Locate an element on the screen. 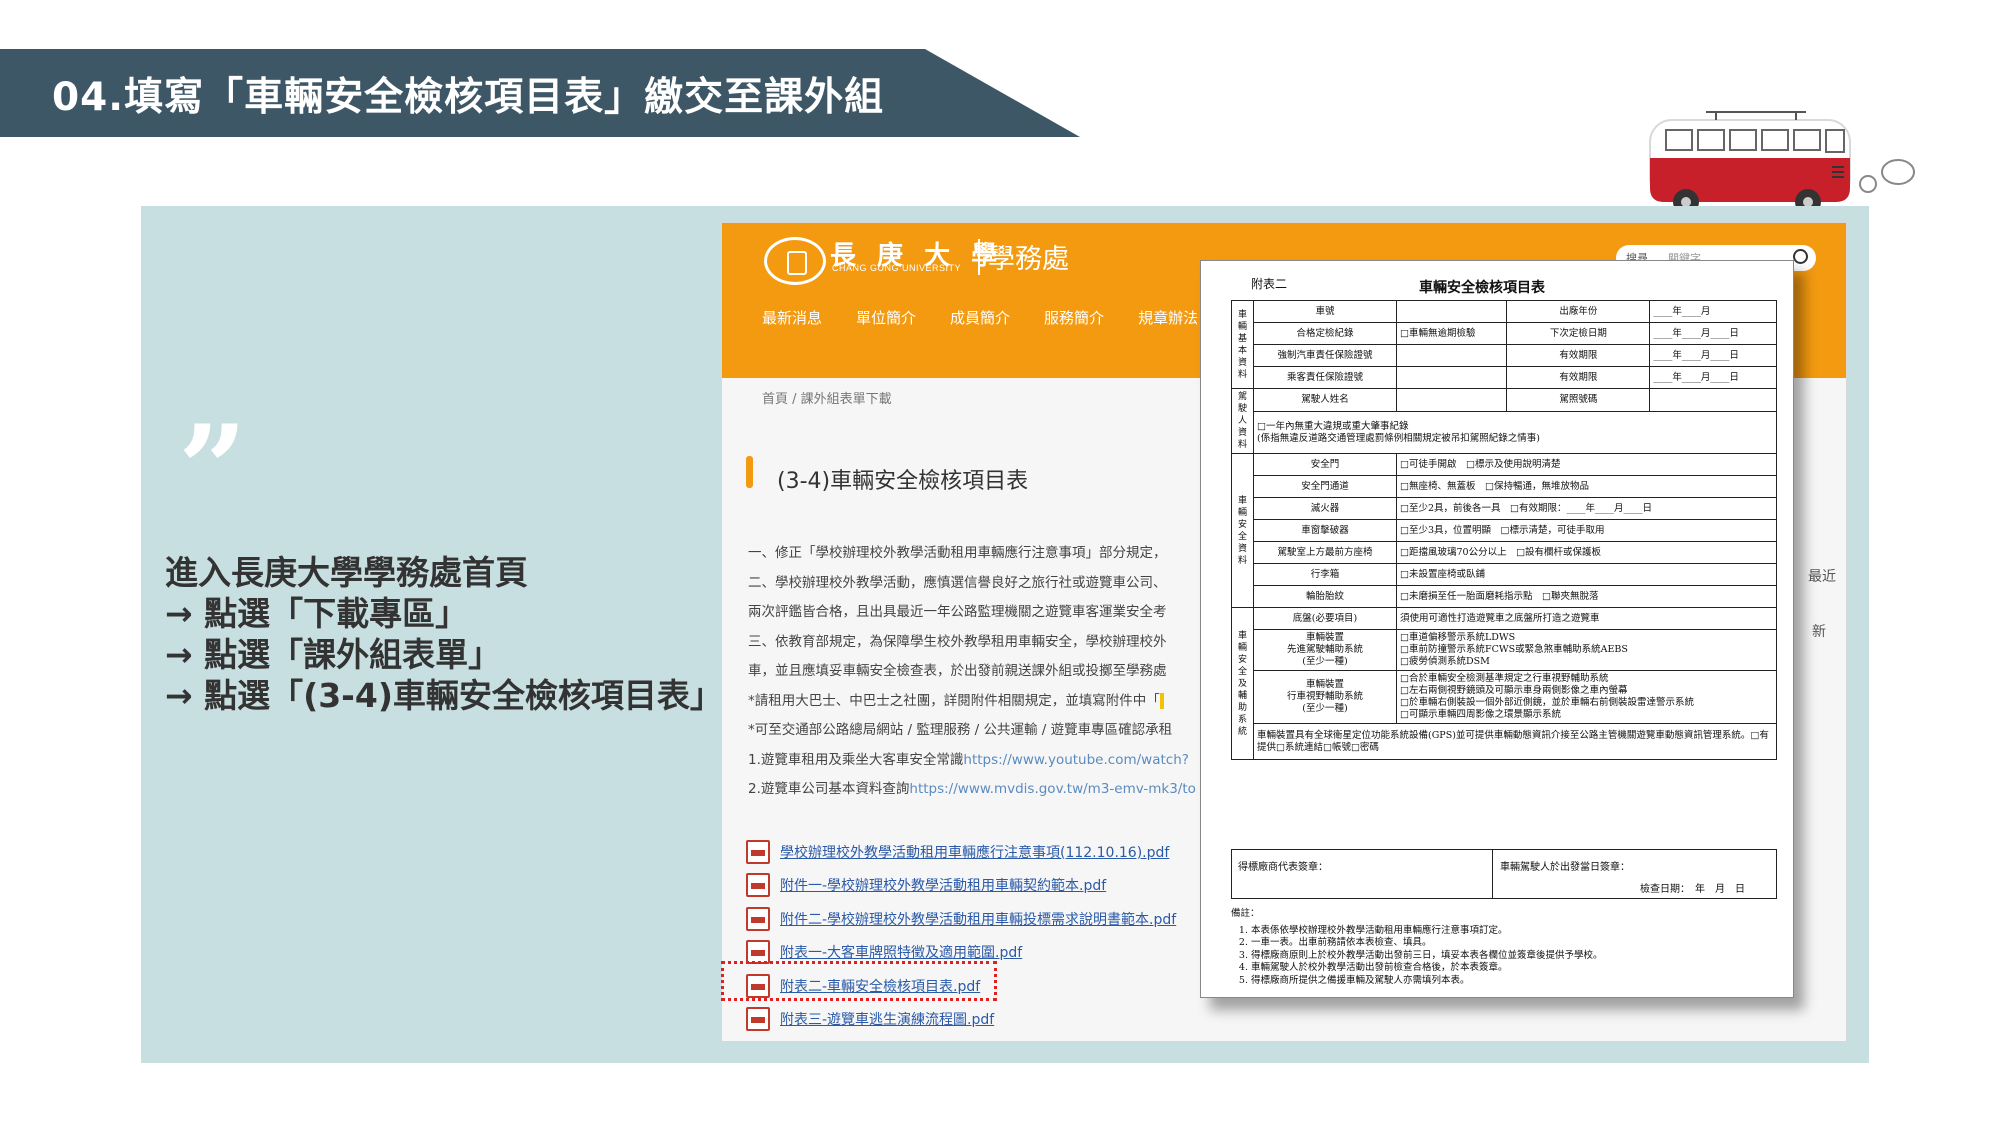 The image size is (2000, 1125). section-label: 車輛安全資料 is located at coordinates (1242, 530).